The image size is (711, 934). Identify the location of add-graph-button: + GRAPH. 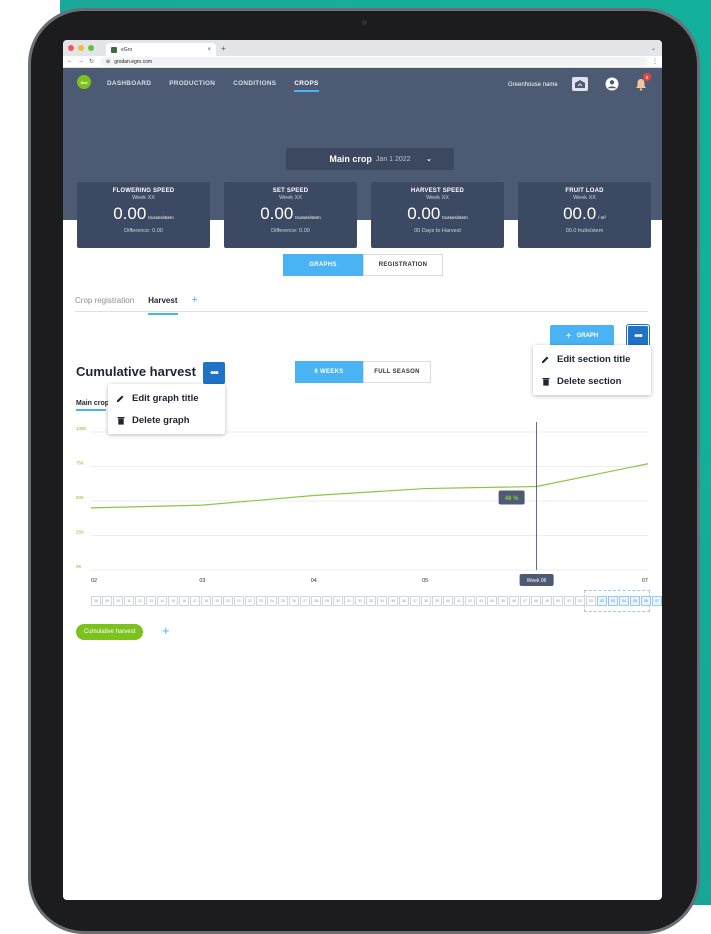
(582, 336).